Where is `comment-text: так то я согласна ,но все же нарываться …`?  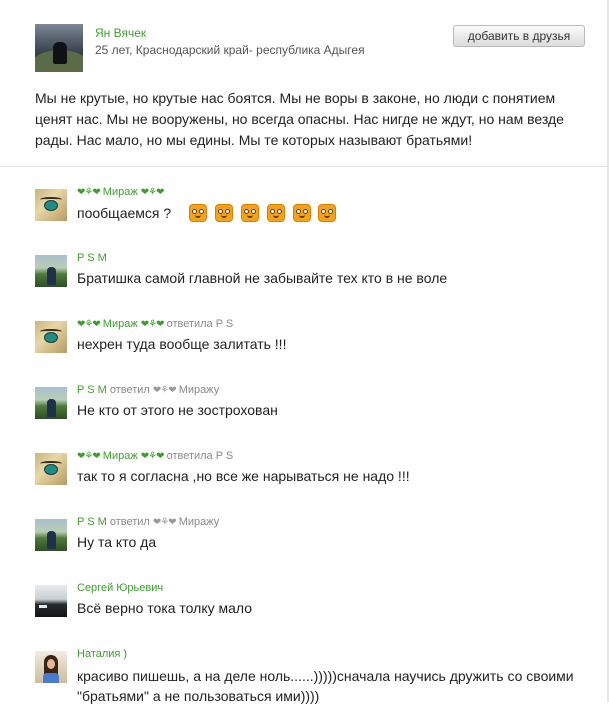 comment-text: так то я согласна ,но все же нарываться … is located at coordinates (243, 476).